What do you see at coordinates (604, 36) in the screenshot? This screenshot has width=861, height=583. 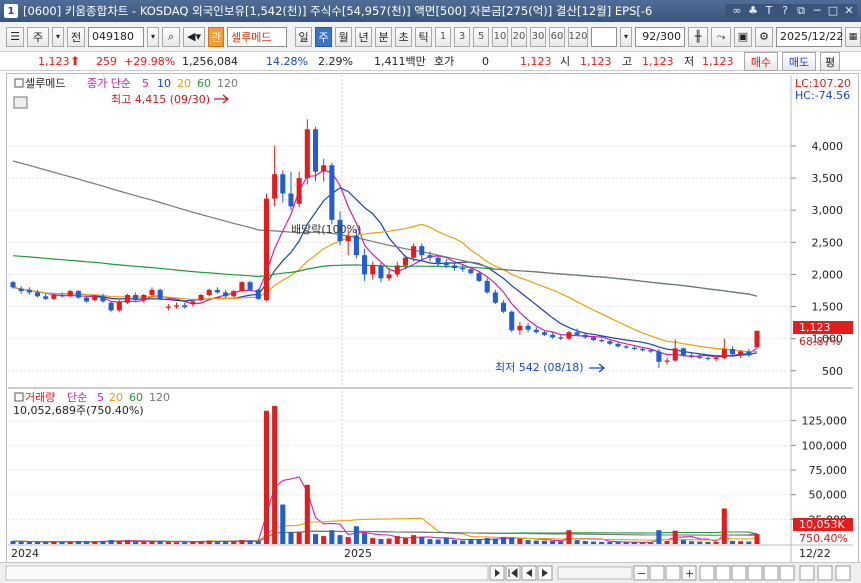 I see `interval-custom-input` at bounding box center [604, 36].